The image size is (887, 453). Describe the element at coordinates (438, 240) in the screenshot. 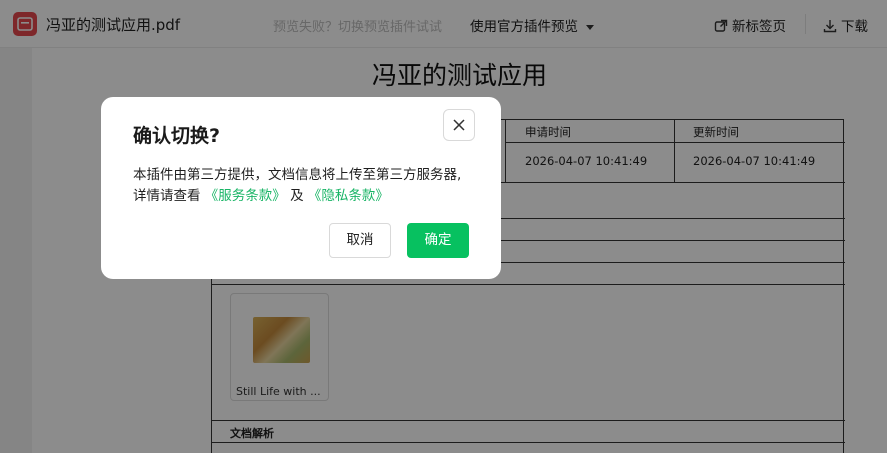

I see `confirm-button: 确定` at that location.